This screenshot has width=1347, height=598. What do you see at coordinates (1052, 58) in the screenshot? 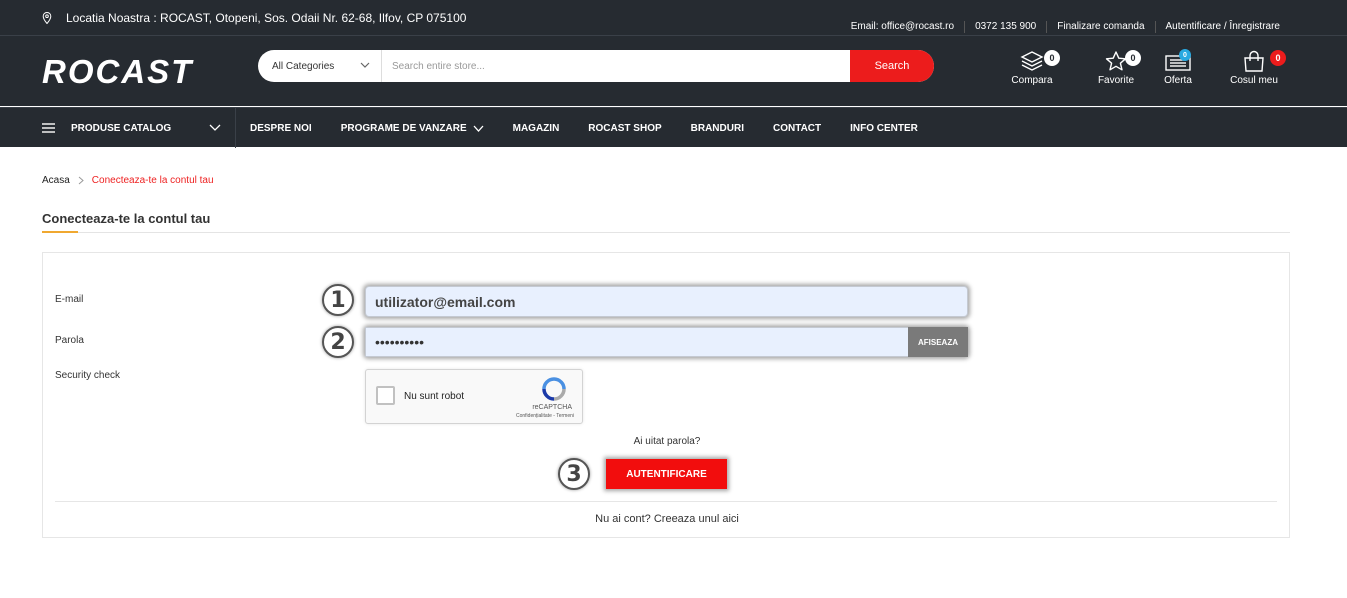
I see `compare-count-badge: 0` at bounding box center [1052, 58].